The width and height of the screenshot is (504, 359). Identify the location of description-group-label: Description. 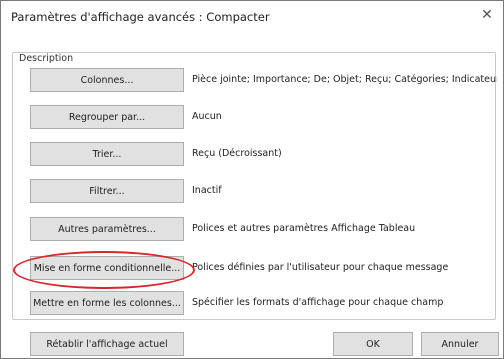
(46, 58).